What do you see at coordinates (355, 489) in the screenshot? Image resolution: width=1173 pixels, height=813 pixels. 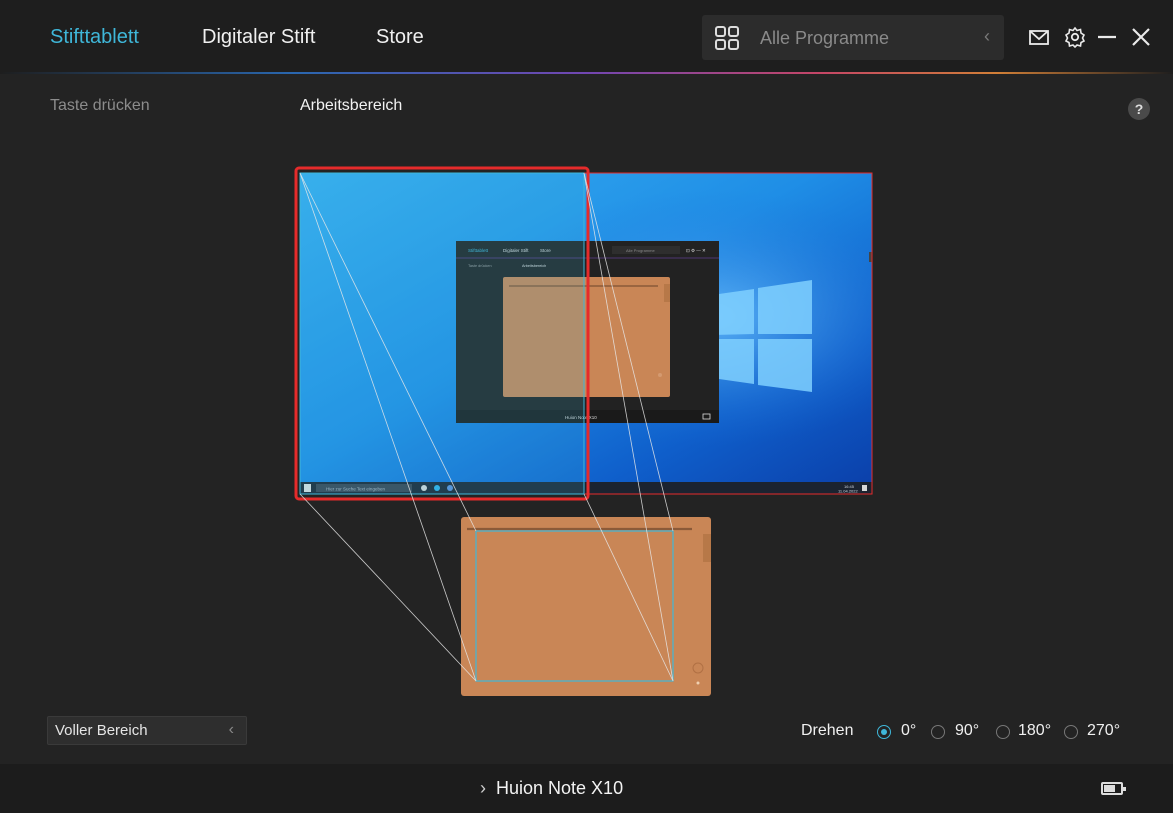 I see `taskbar-search-text: Hier zur Suche Text eingeben` at bounding box center [355, 489].